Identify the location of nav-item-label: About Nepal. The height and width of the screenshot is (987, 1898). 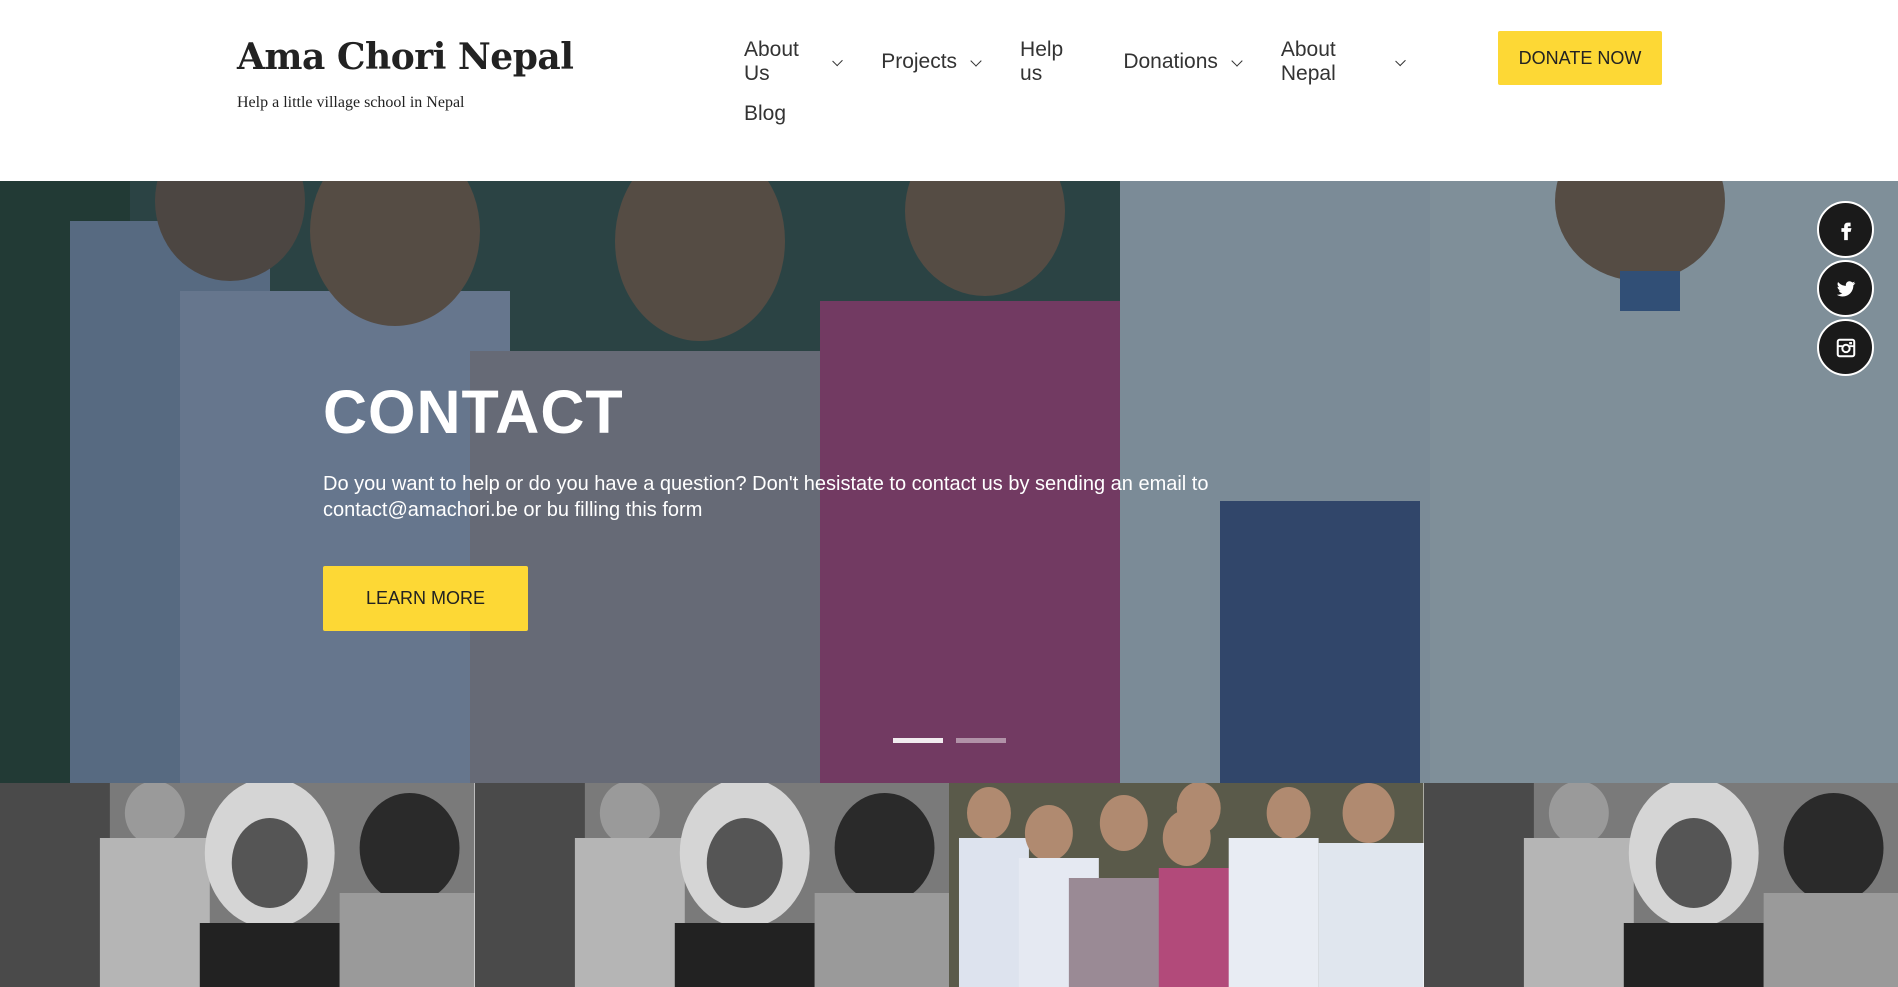
(1308, 61).